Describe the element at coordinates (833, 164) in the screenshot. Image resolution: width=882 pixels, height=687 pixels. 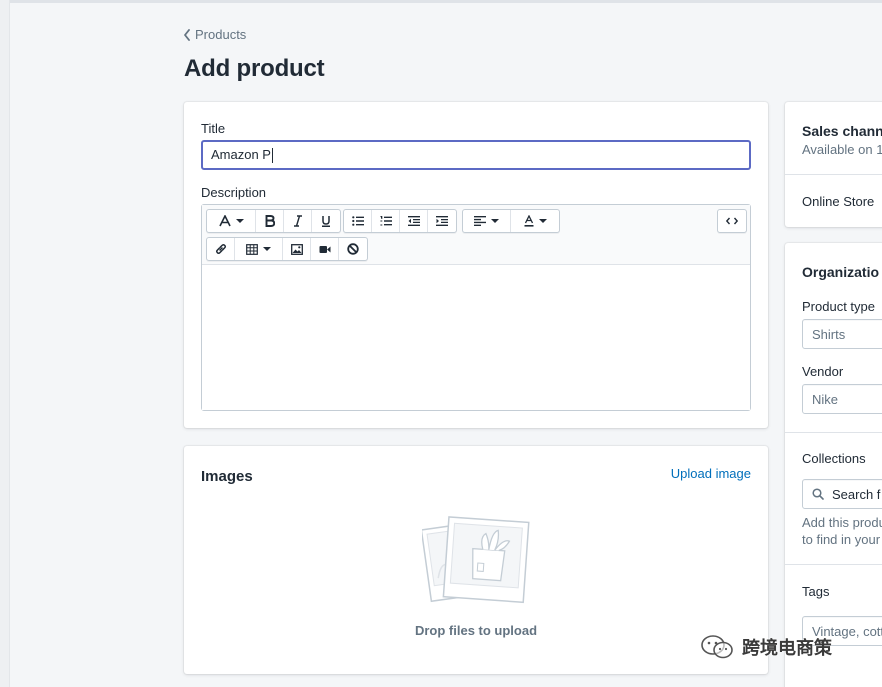
I see `sales-channels-card: Sales chann Available on 1 Online Store` at that location.